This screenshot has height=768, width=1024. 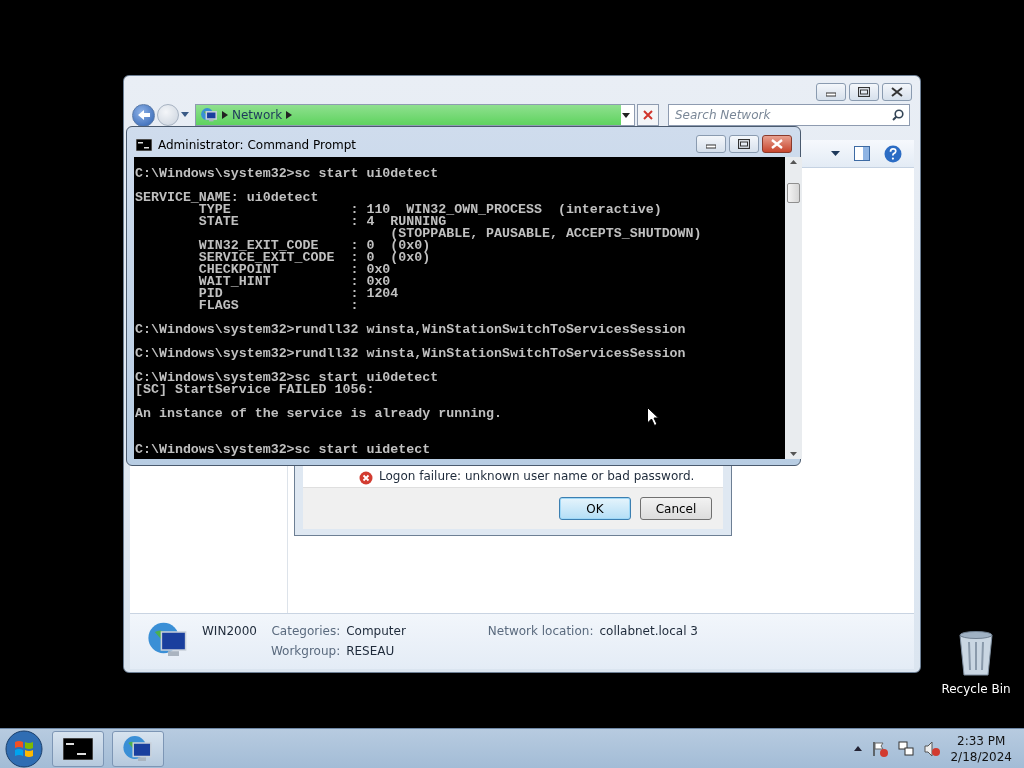 I want to click on error-message: Logon failure: unknown user name or bad password., so click(x=537, y=476).